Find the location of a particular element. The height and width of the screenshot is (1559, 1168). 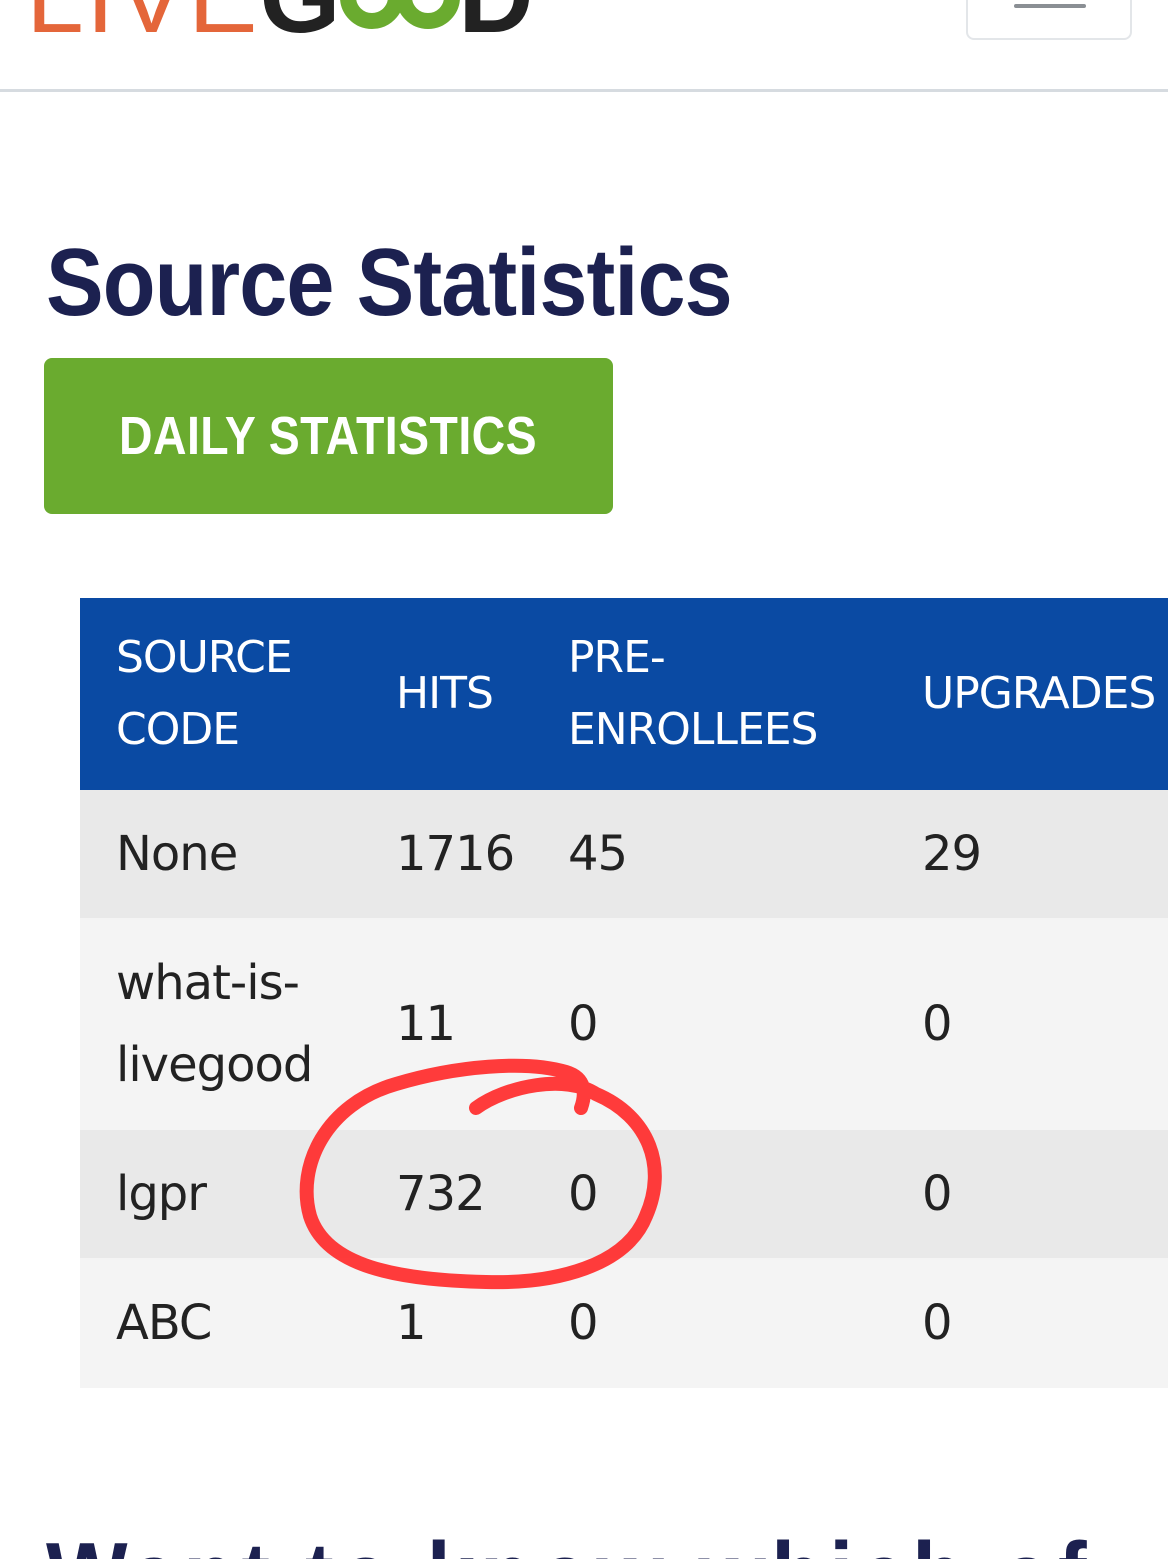

logo-rings-icon is located at coordinates (400, 14).